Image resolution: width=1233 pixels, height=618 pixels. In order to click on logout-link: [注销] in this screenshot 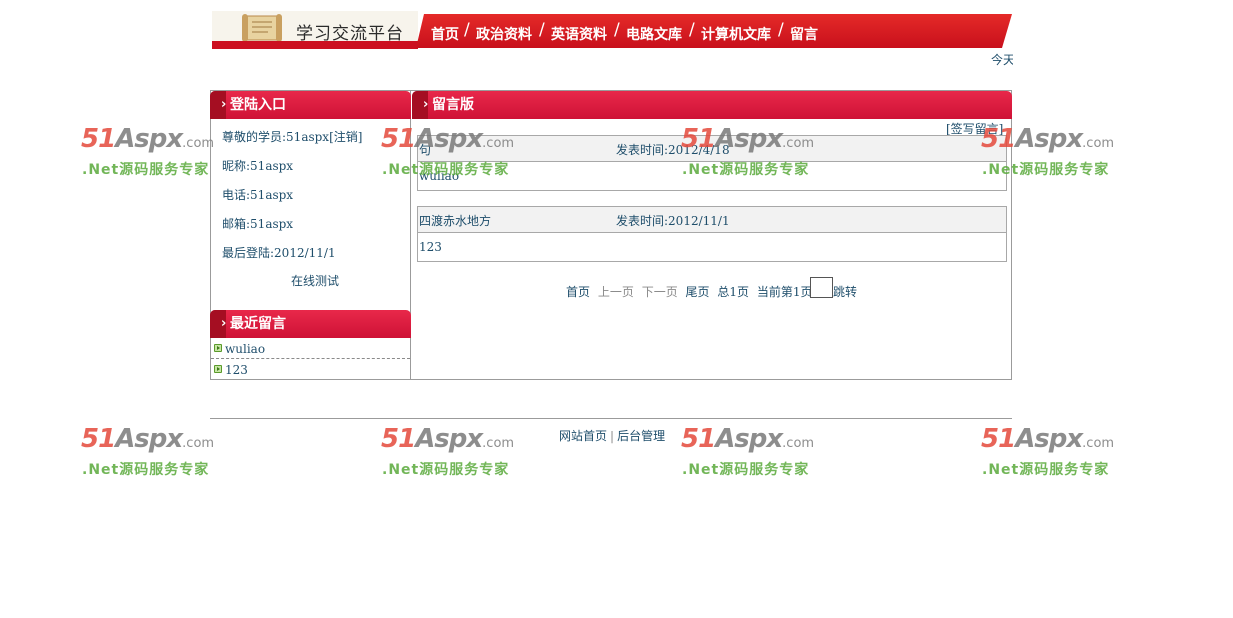, I will do `click(345, 137)`.